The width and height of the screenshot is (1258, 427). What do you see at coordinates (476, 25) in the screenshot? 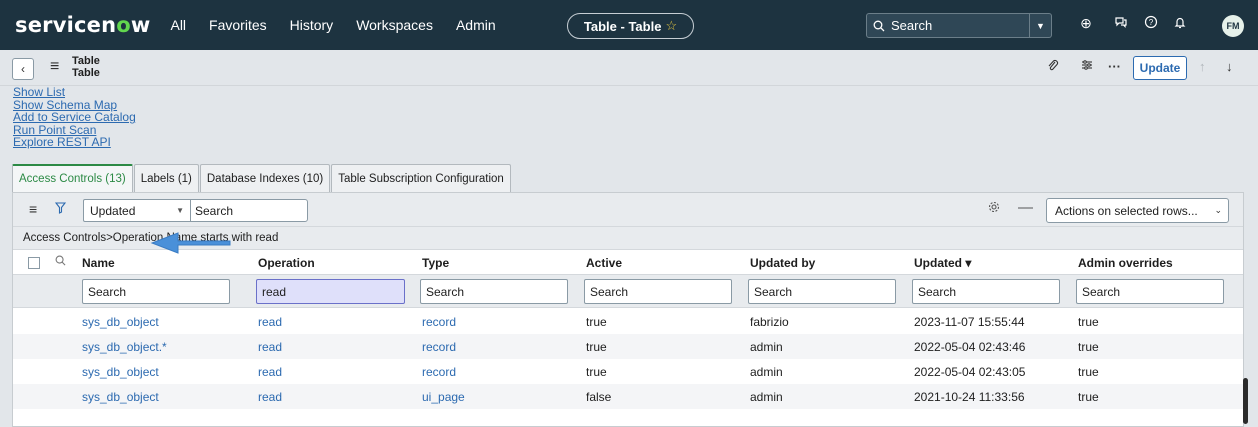
I see `nav-admin: Admin` at bounding box center [476, 25].